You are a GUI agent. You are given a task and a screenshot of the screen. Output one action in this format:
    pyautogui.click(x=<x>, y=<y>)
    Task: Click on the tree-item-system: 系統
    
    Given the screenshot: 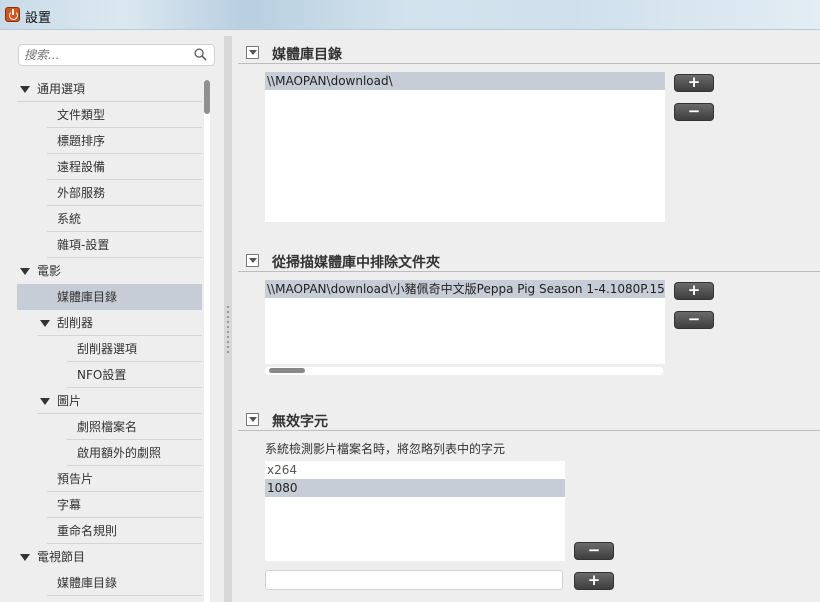 What is the action you would take?
    pyautogui.click(x=124, y=219)
    